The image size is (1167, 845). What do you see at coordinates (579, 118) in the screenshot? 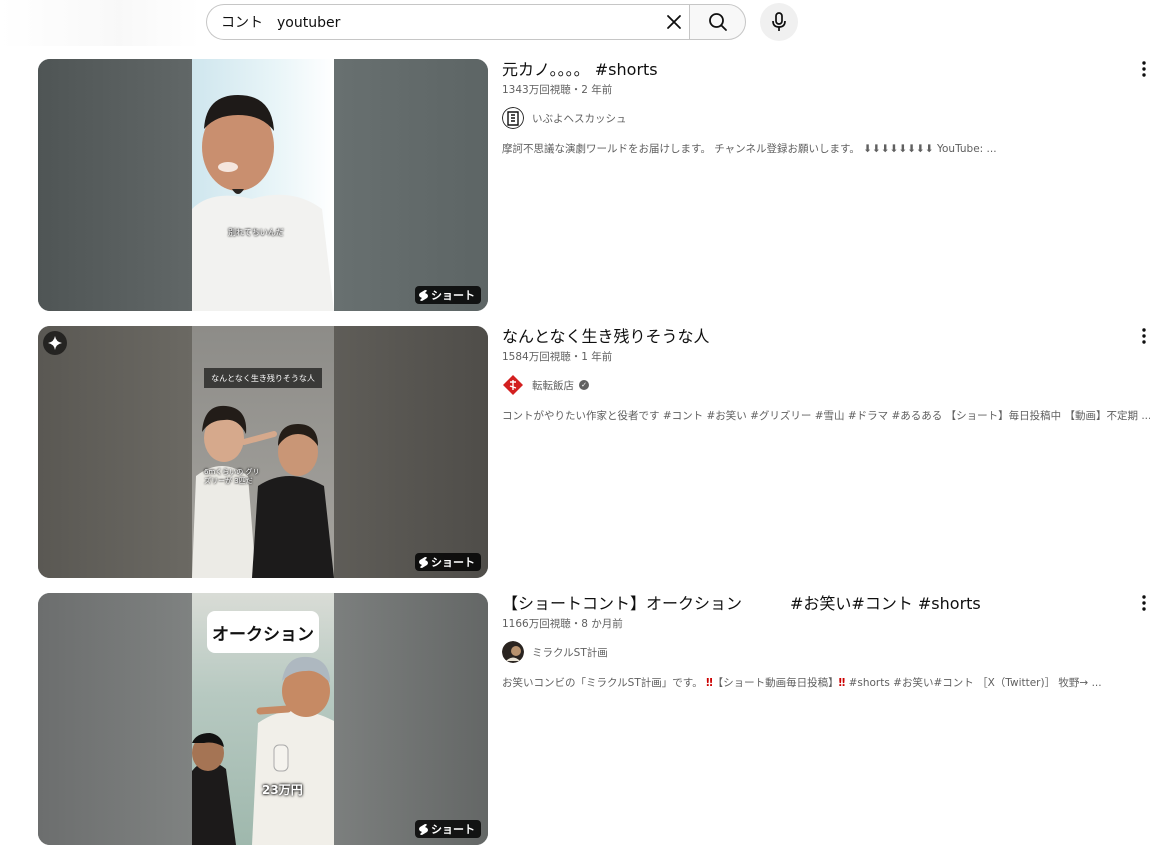
I see `channel-name: いぶよヘスカッシュ` at bounding box center [579, 118].